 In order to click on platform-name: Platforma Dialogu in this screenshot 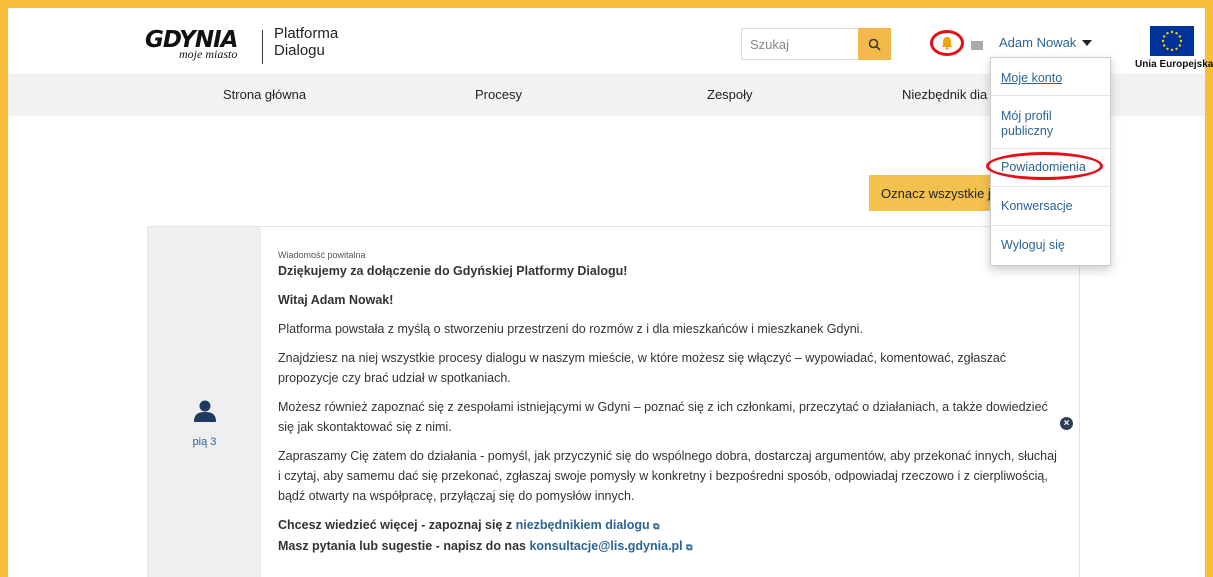, I will do `click(306, 42)`.